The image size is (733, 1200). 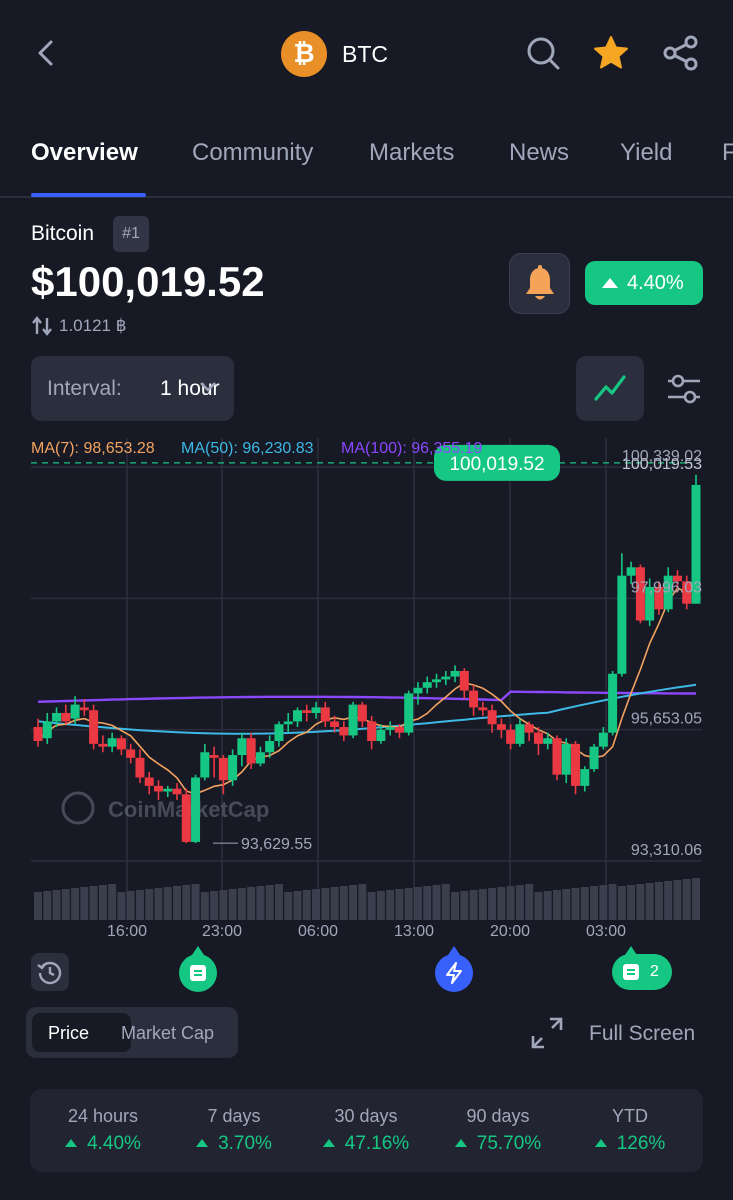 I want to click on perf-ytd: YTD 126%, so click(x=630, y=1130).